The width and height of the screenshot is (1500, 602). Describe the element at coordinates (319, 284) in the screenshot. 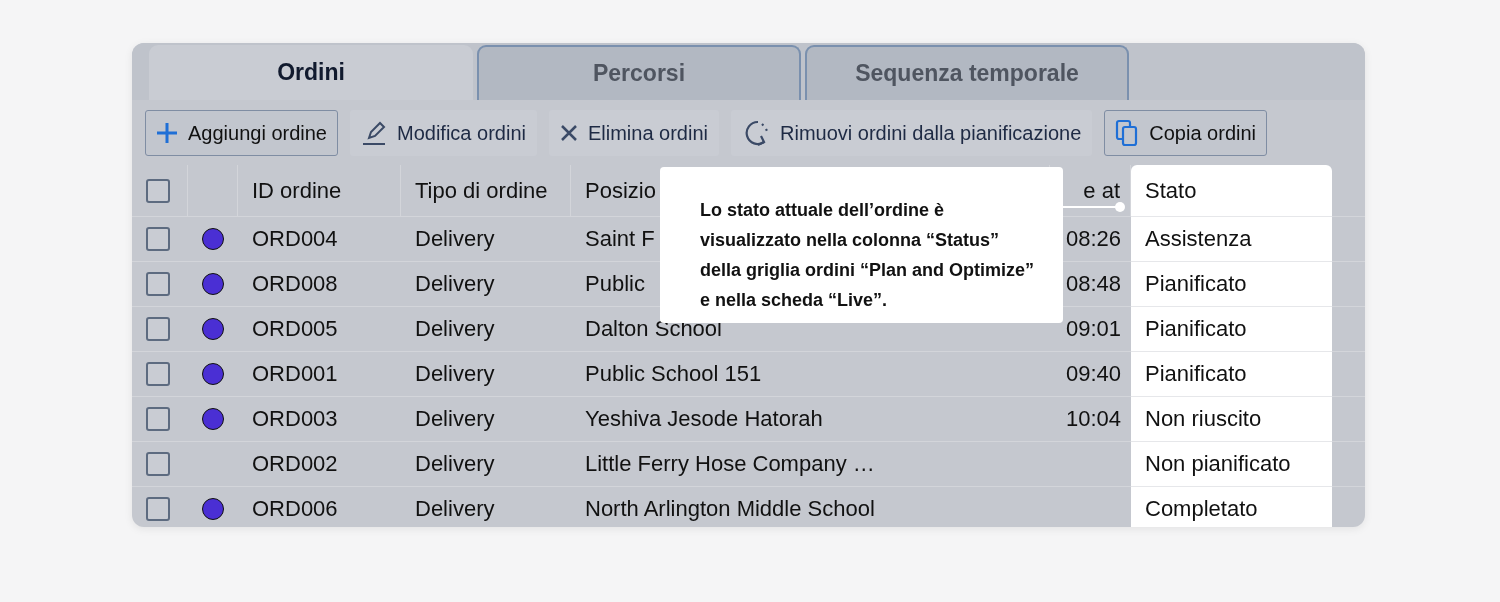

I see `table-cell: ORD008` at that location.